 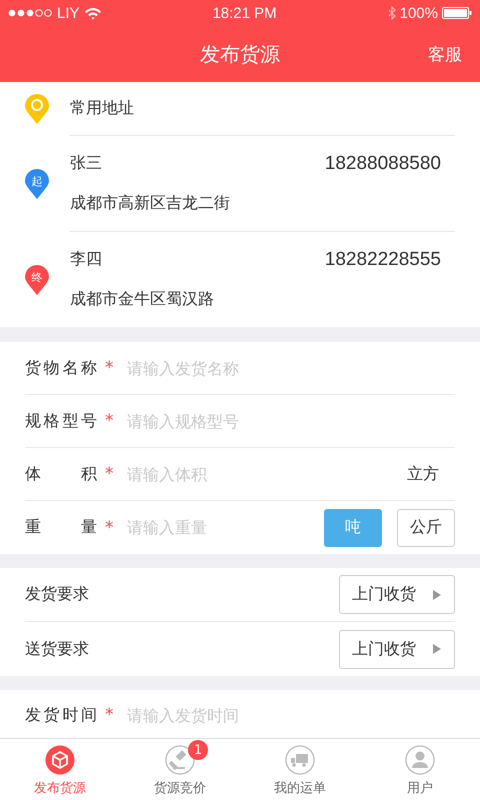 What do you see at coordinates (86, 259) in the screenshot?
I see `contact-name: 李四` at bounding box center [86, 259].